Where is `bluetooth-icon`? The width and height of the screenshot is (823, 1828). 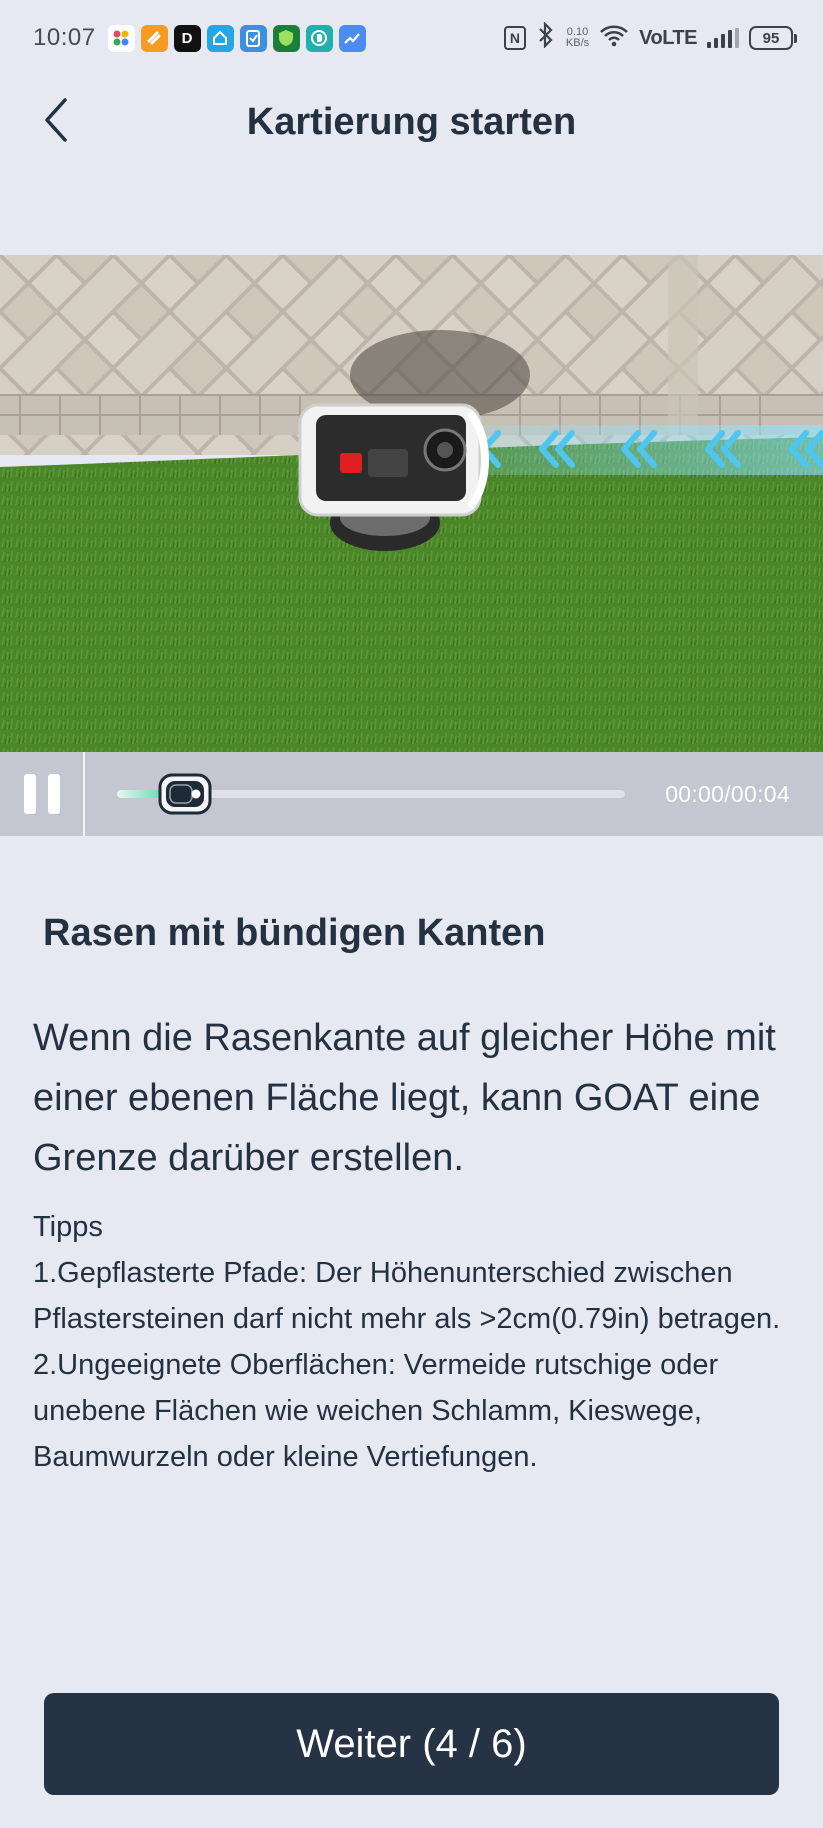
bluetooth-icon is located at coordinates (546, 37).